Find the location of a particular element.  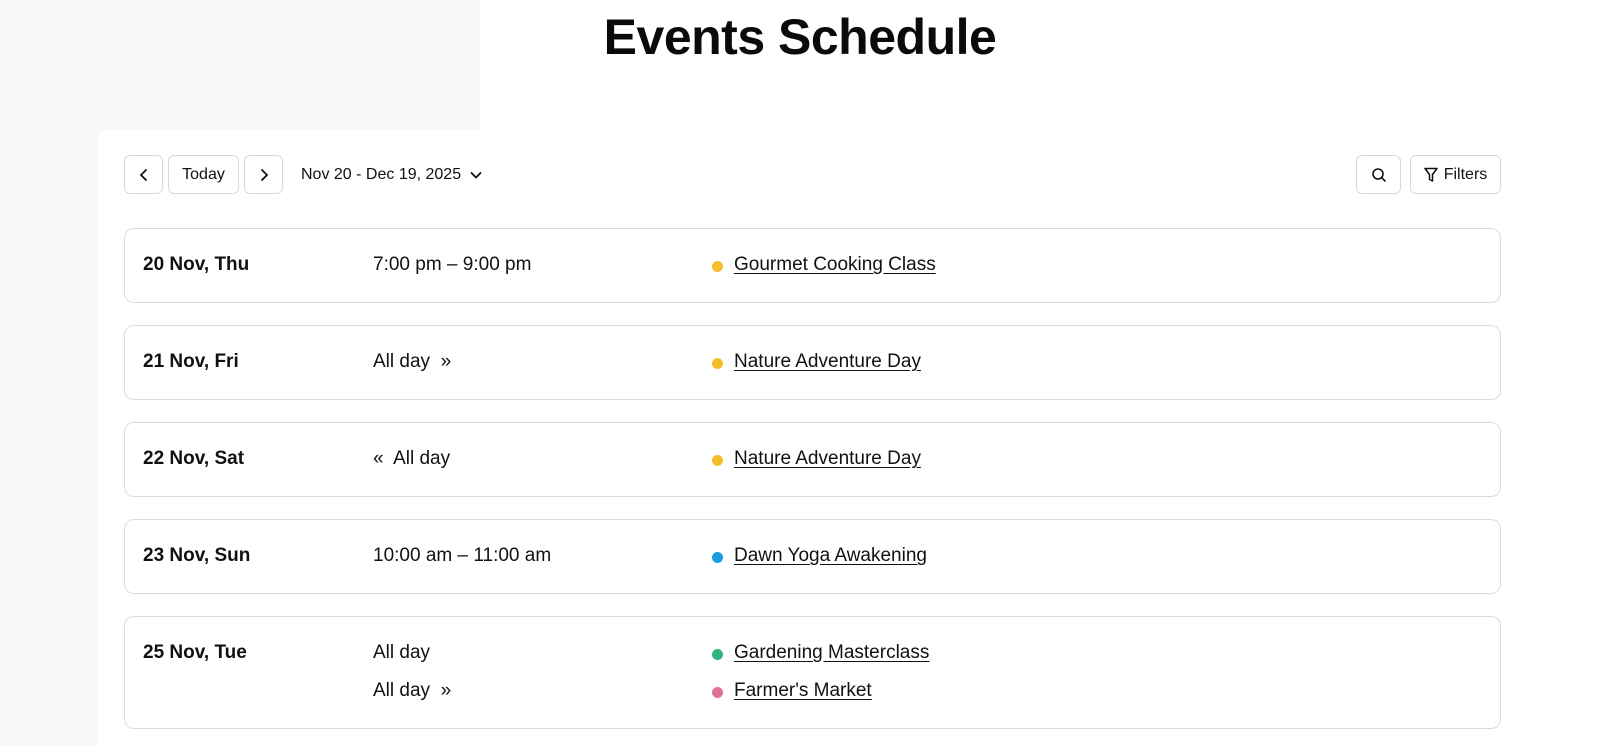

event-title-link: Dawn Yoga Awakening is located at coordinates (830, 556).